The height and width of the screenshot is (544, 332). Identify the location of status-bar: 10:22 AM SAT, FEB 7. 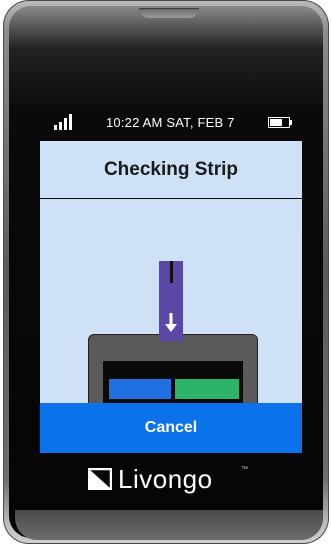
(171, 123).